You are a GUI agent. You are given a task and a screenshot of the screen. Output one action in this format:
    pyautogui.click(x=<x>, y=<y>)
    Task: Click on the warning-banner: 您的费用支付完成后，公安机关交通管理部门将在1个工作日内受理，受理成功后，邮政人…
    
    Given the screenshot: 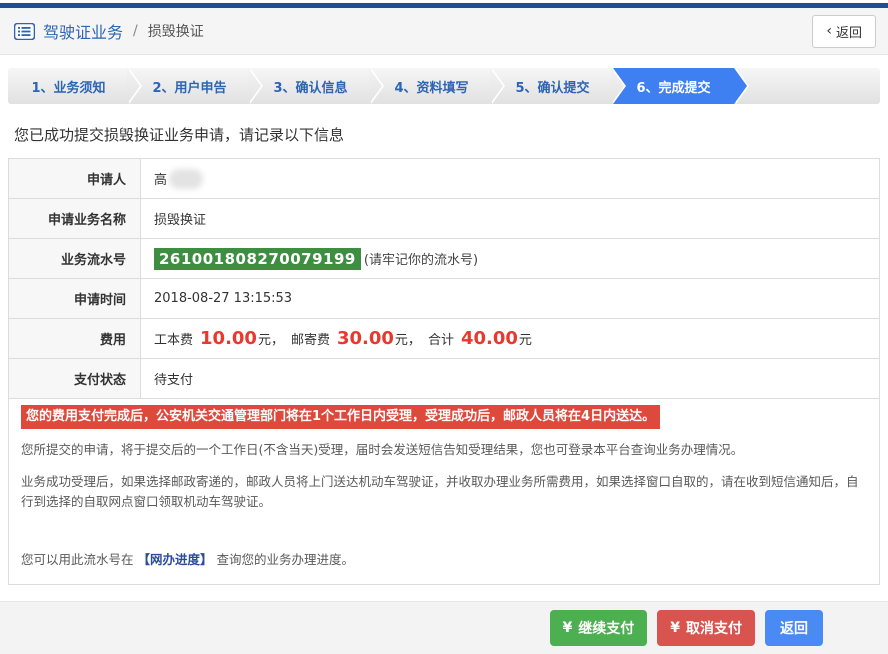 What is the action you would take?
    pyautogui.click(x=341, y=417)
    